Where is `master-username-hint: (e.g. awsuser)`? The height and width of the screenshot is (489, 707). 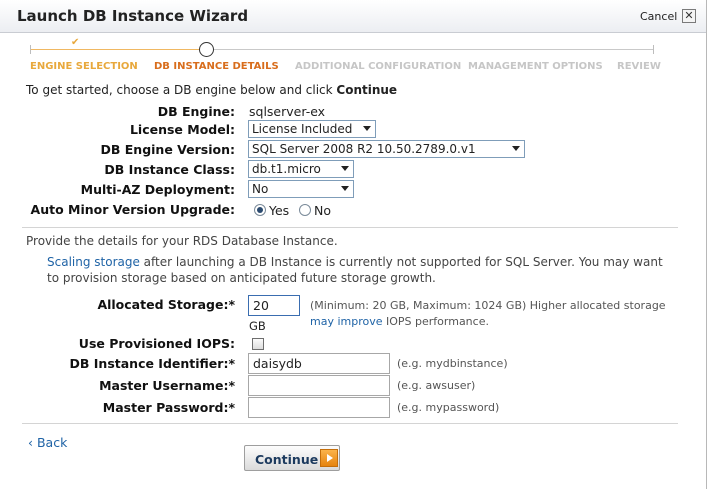 master-username-hint: (e.g. awsuser) is located at coordinates (436, 385).